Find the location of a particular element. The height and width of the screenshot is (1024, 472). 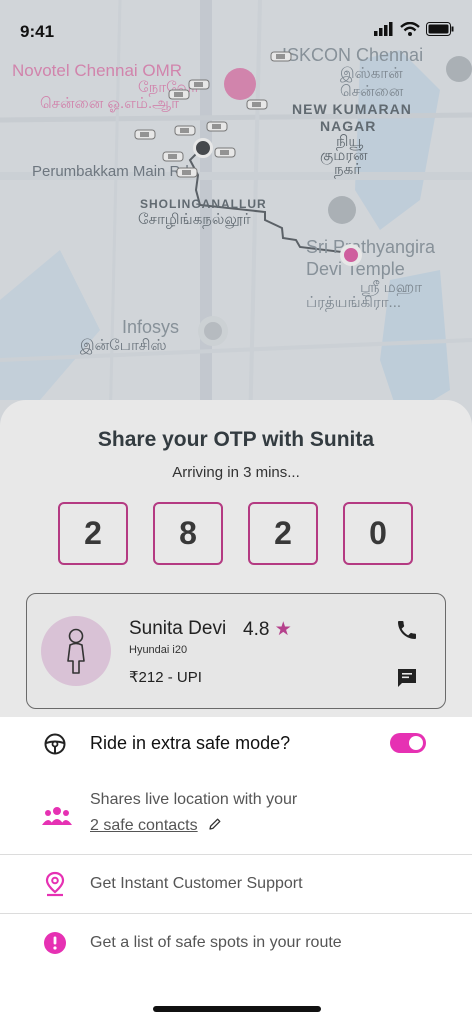

shares-location-text: Shares live location with your is located at coordinates (194, 799).